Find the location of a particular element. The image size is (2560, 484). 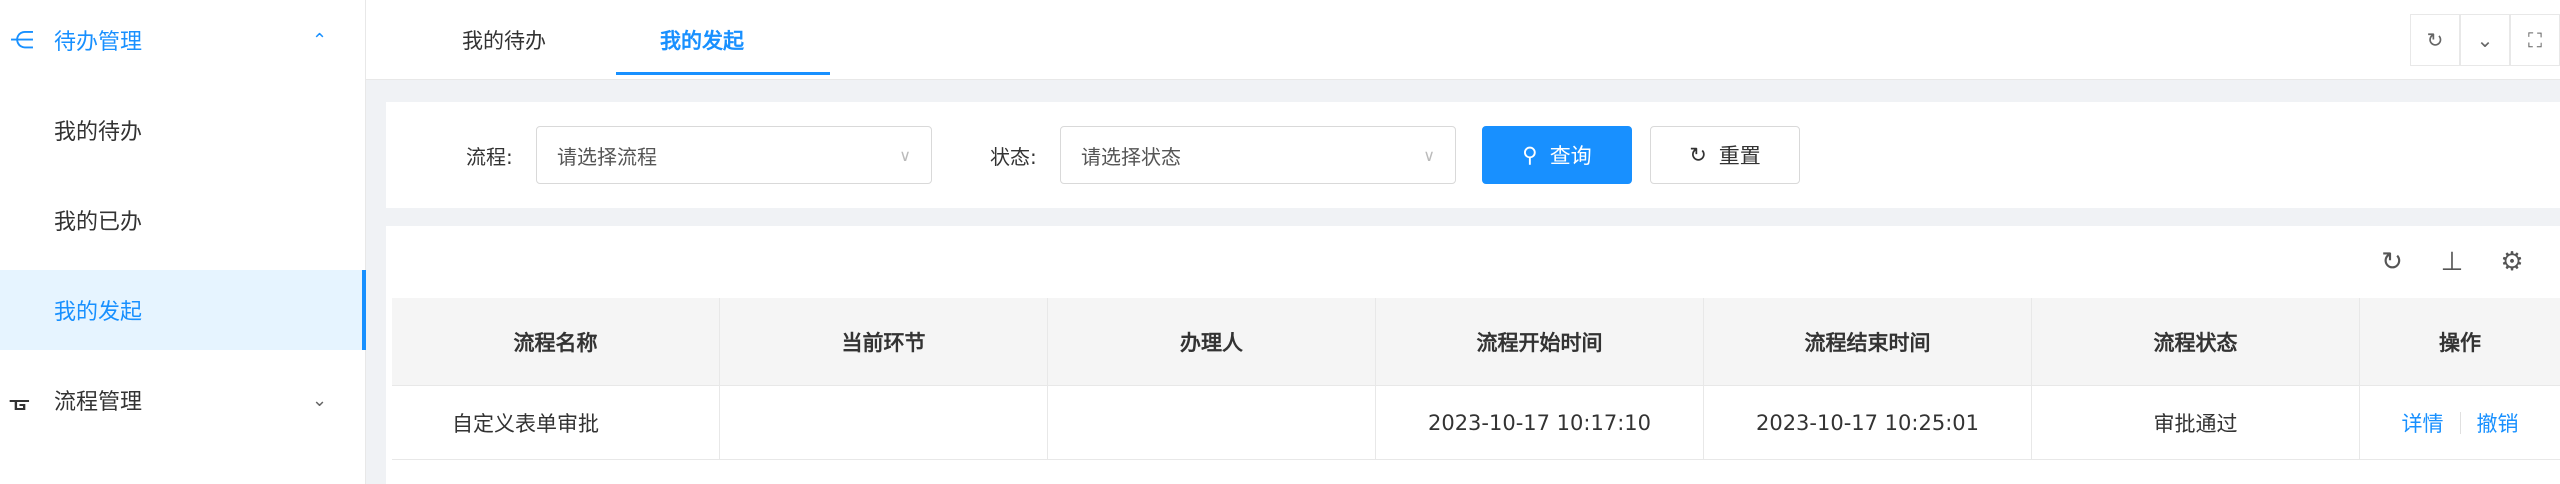

tab-my-todo: 我的待办 is located at coordinates (504, 40).